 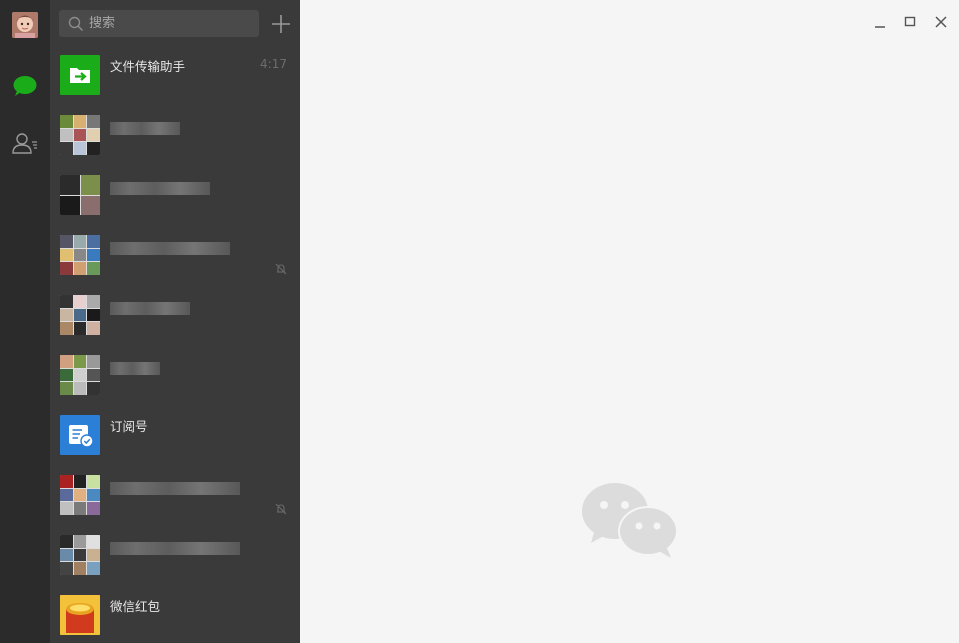 I want to click on red-packet-icon, so click(x=80, y=615).